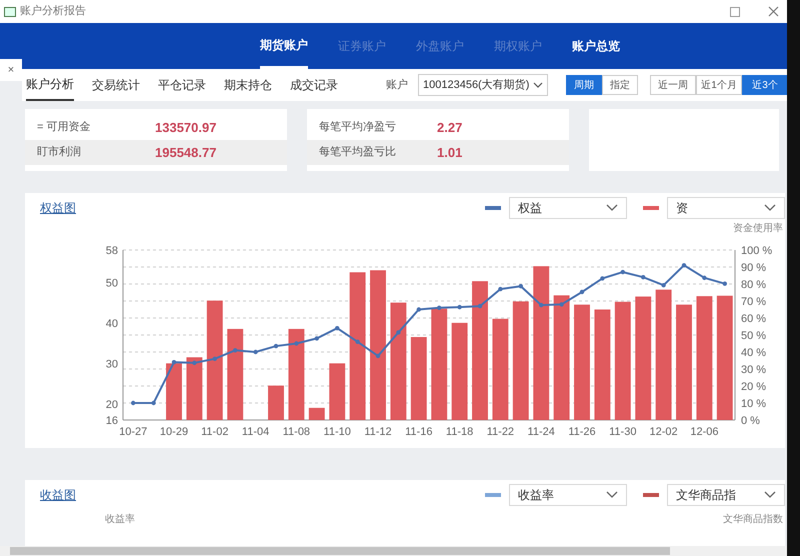 The image size is (800, 556). What do you see at coordinates (337, 432) in the screenshot?
I see `axis-tick-label: 11-10` at bounding box center [337, 432].